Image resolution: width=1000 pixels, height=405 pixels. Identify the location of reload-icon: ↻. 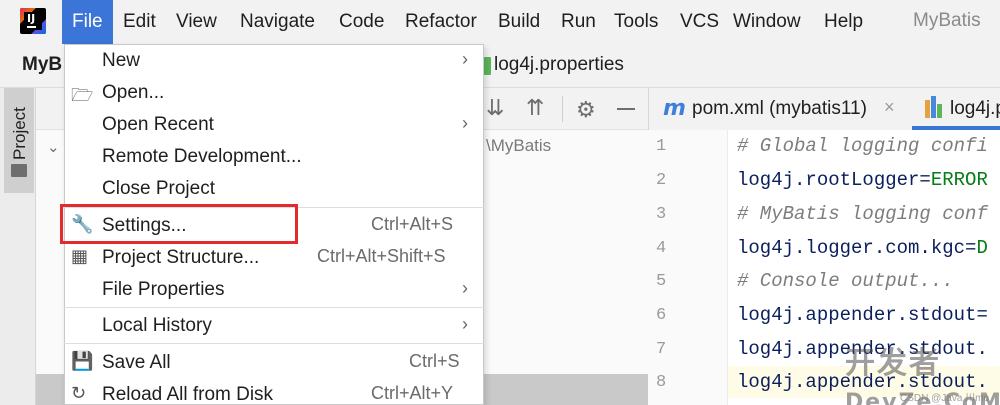
(79, 393).